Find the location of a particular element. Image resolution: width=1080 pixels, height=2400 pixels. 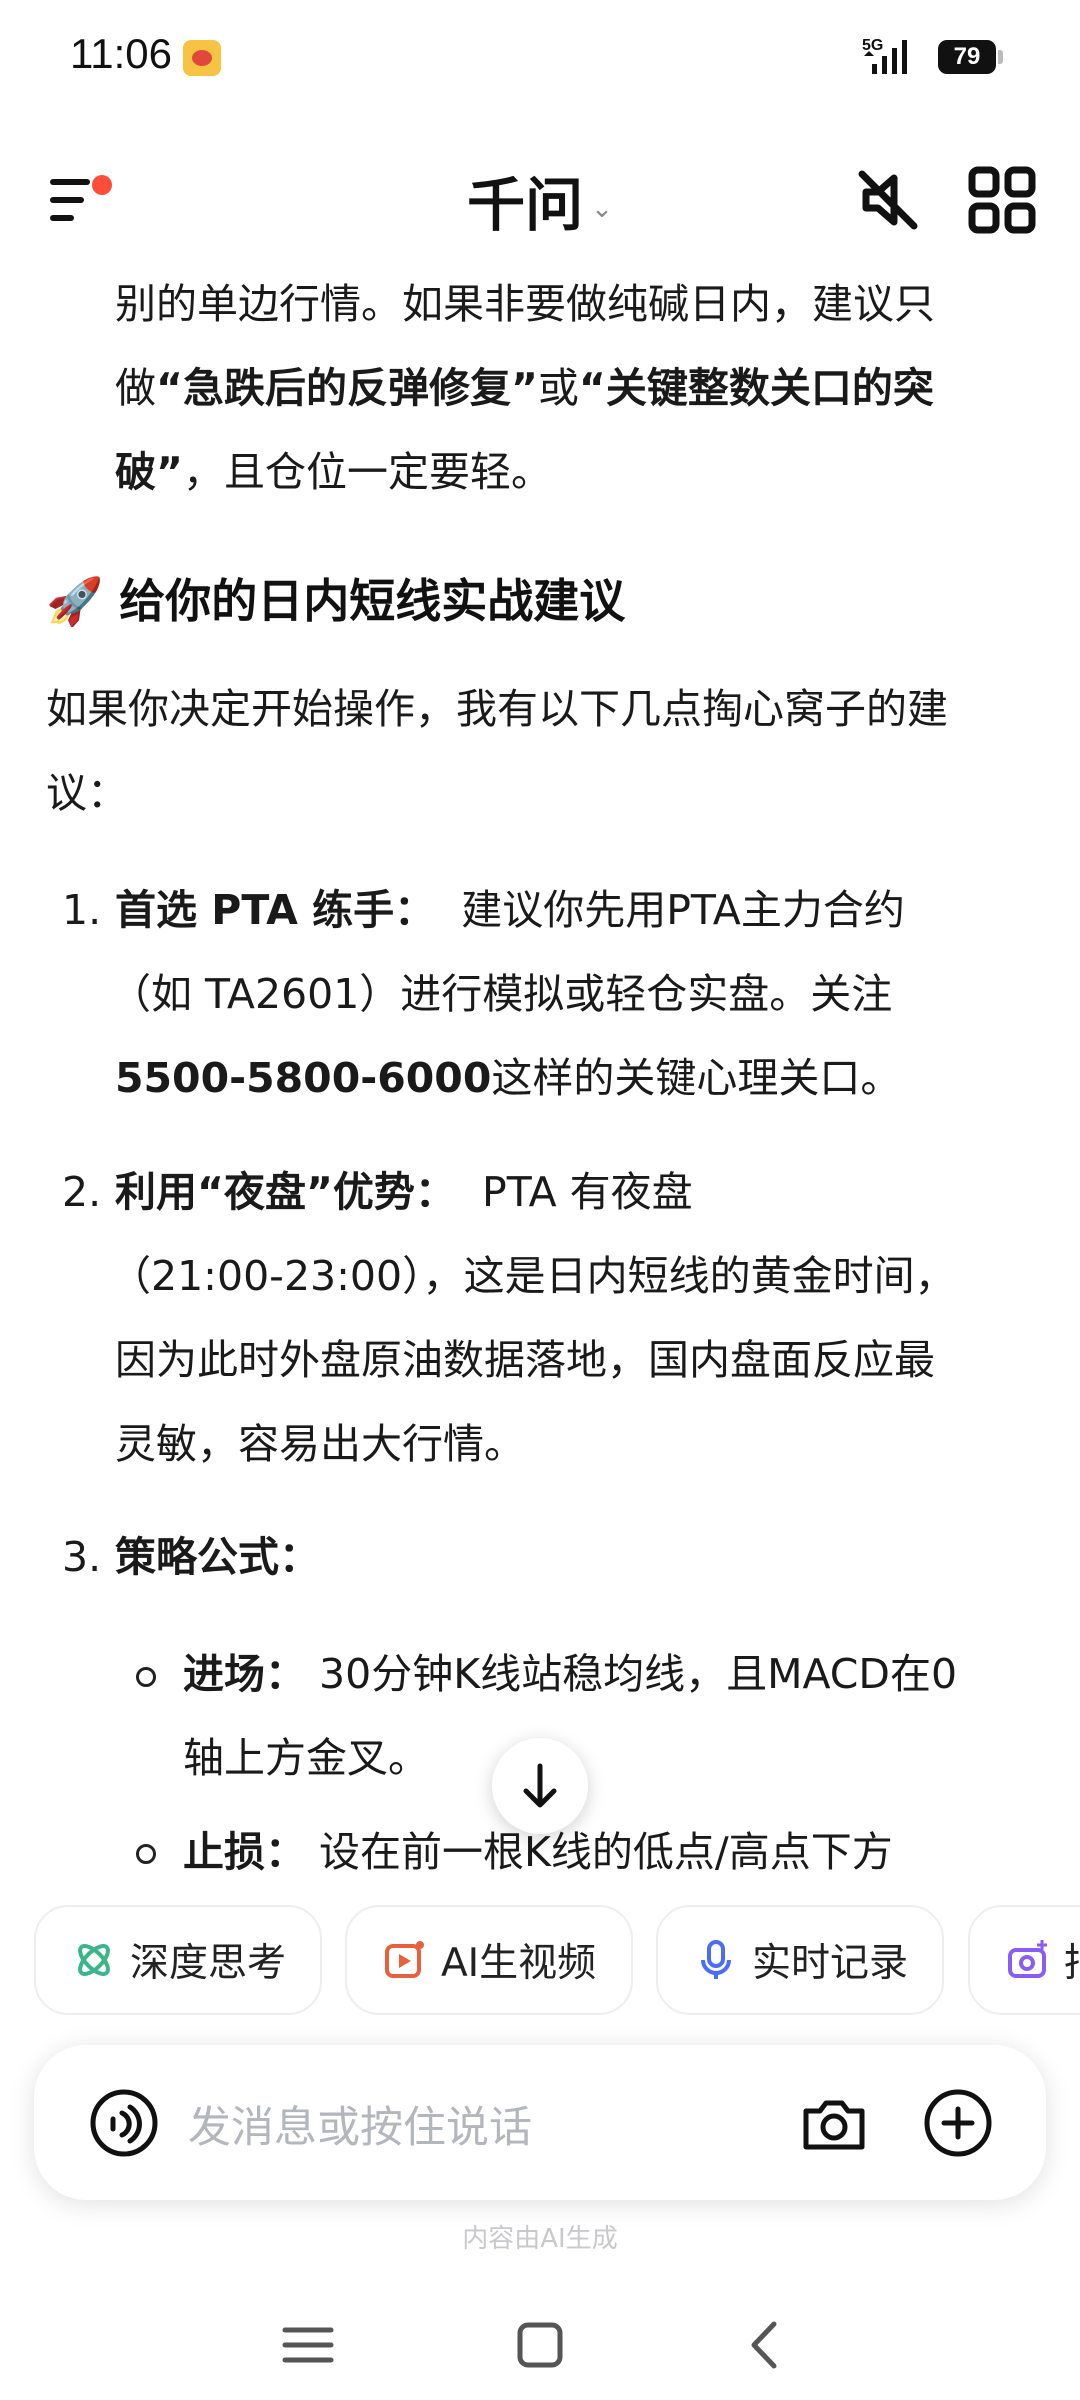

chip-label: 深度思考 is located at coordinates (208, 1963).